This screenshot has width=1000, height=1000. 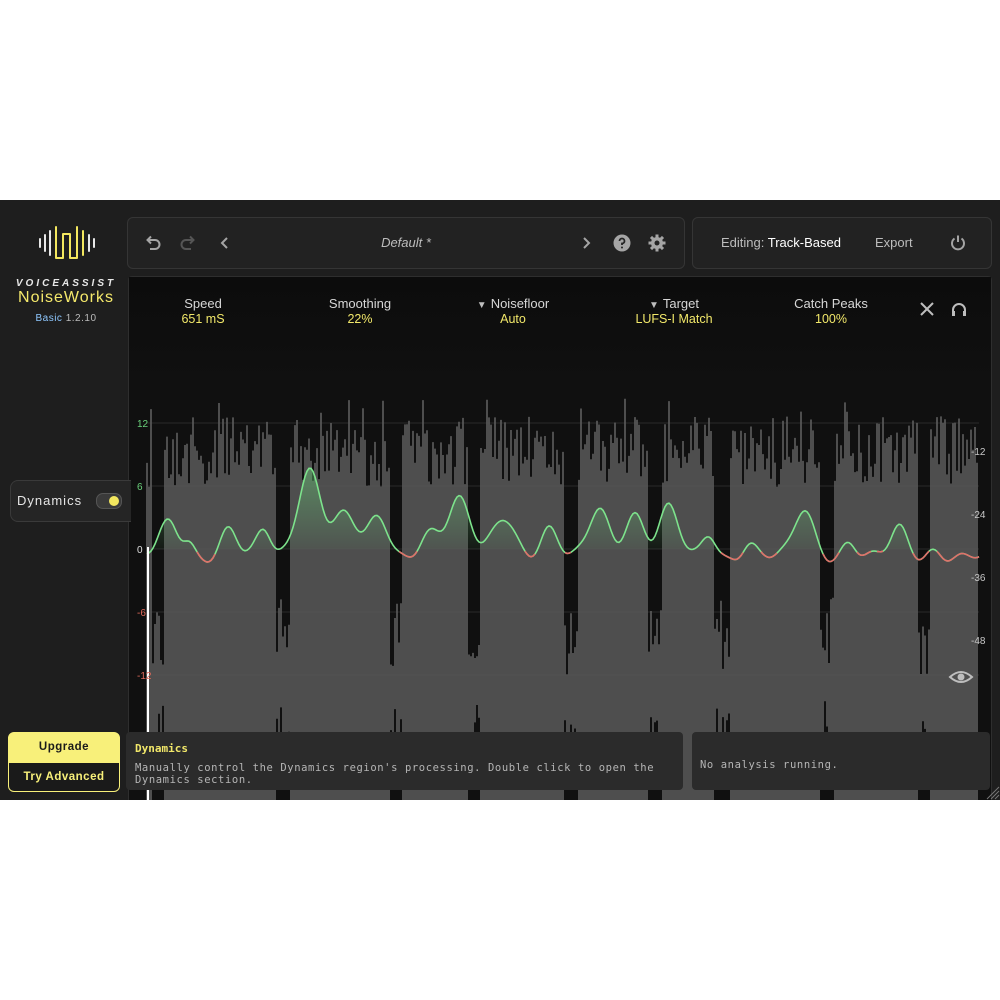 I want to click on brand-version: Basic 1.2.10, so click(x=66, y=318).